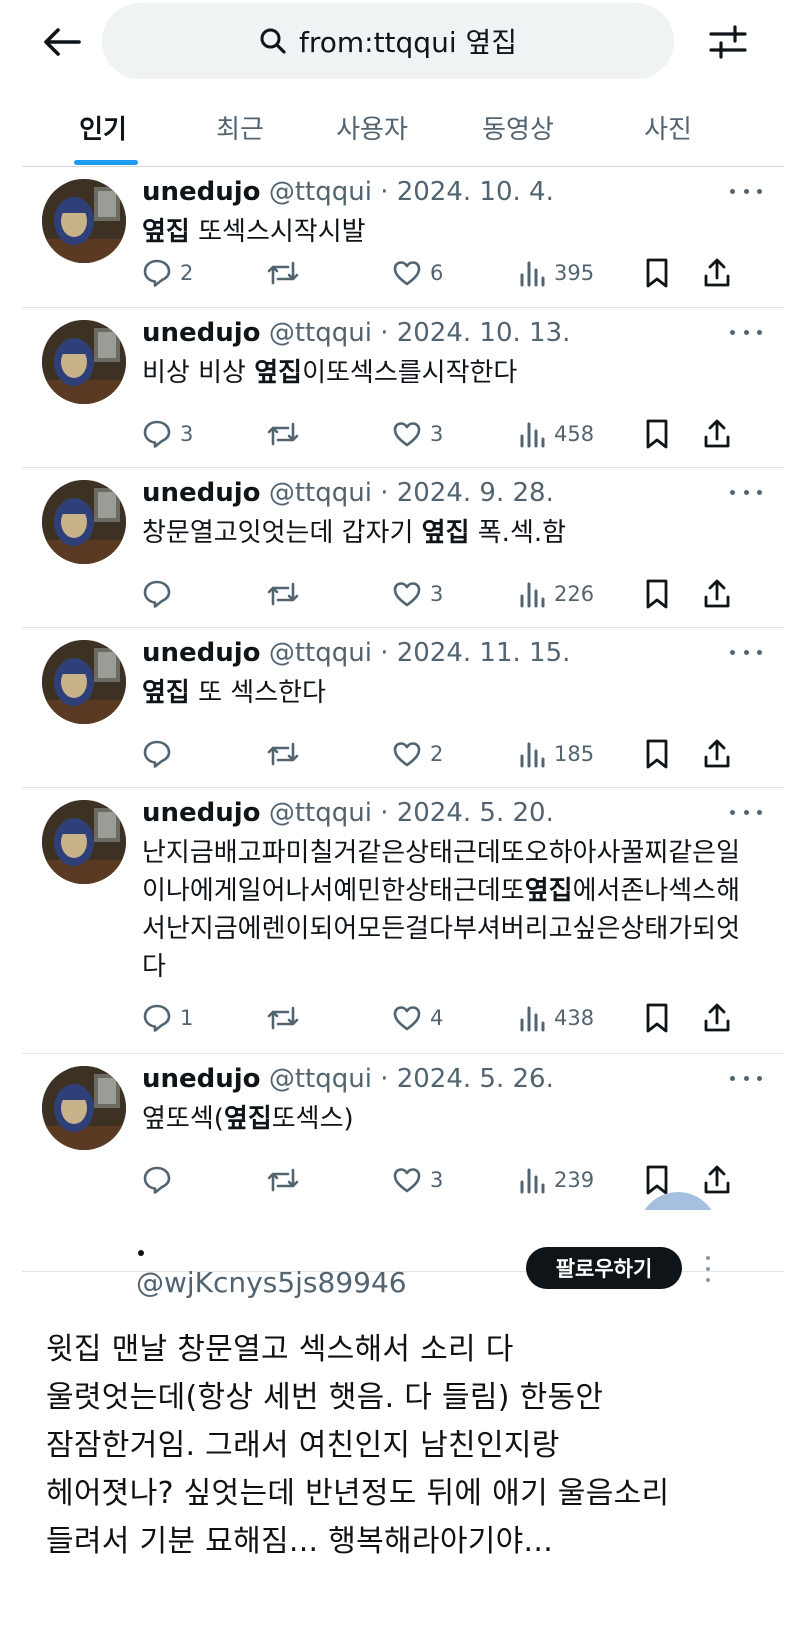  Describe the element at coordinates (532, 434) in the screenshot. I see `views-icon` at that location.